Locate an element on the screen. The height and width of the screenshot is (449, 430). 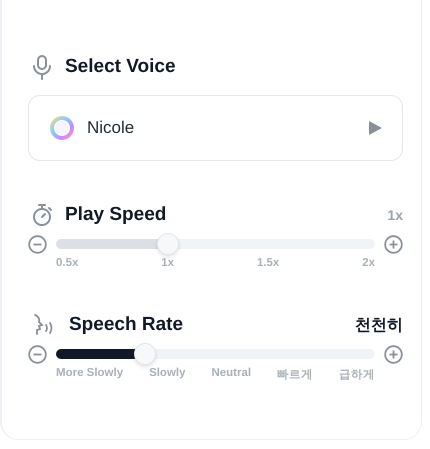
current-value: 1x is located at coordinates (395, 215).